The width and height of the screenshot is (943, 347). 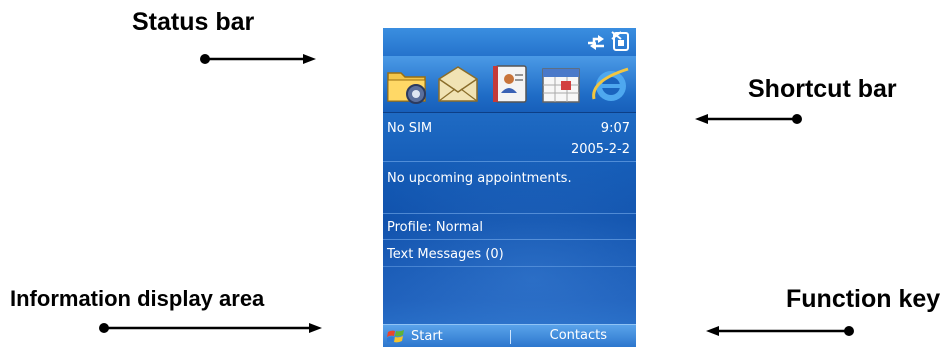 I want to click on contacts-card-icon, so click(x=510, y=84).